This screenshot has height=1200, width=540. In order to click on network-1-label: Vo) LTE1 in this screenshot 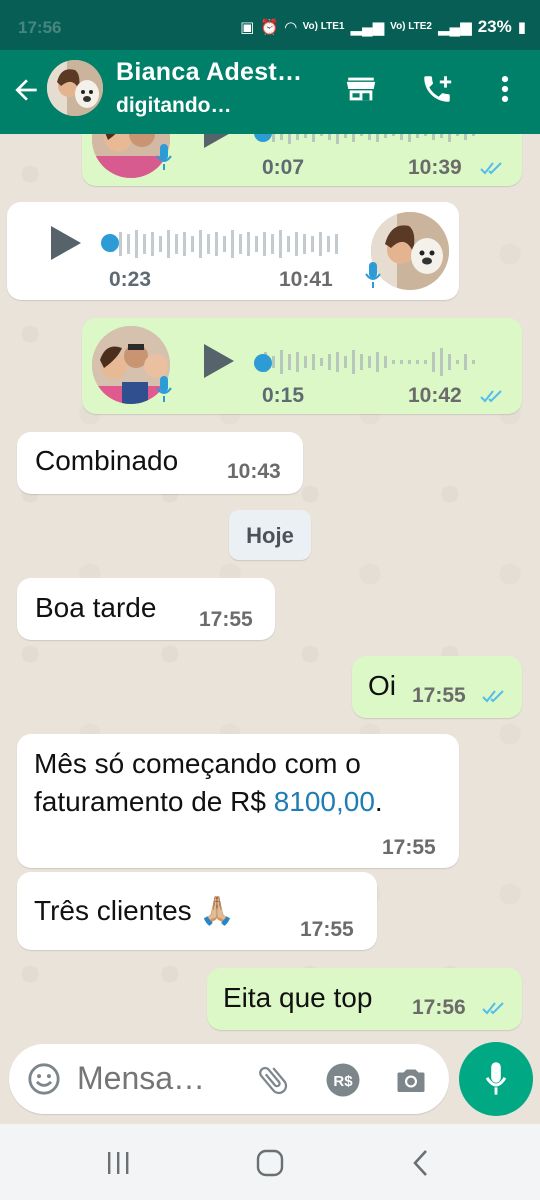, I will do `click(323, 26)`.